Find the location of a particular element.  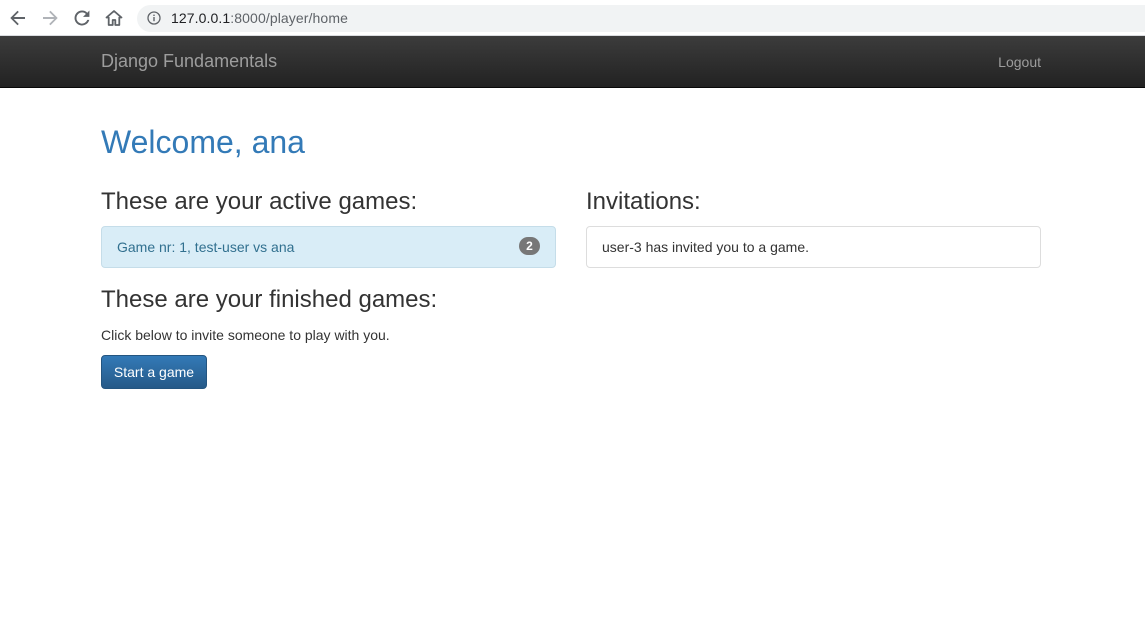

active-game-item: Game nr: 1, test-user vs ana 2 is located at coordinates (328, 247).